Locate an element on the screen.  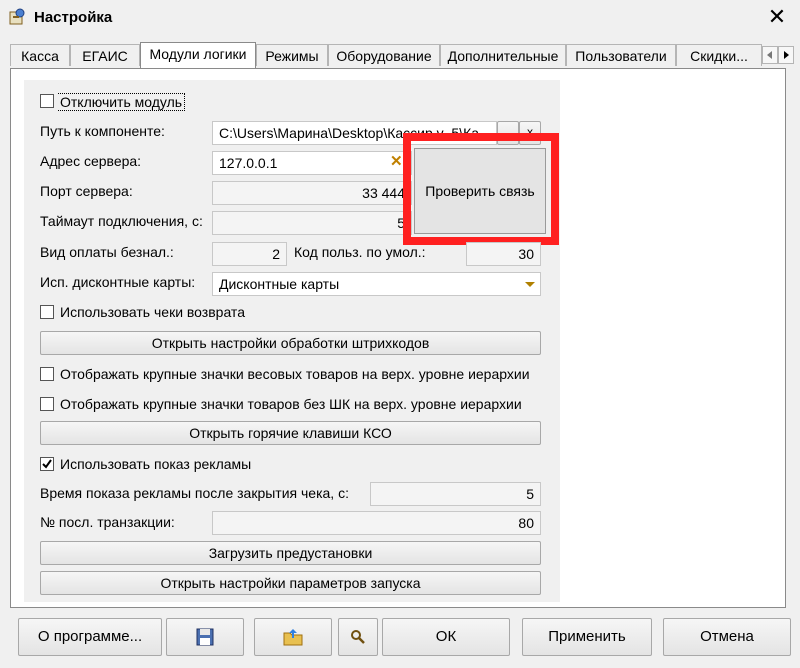
server-address-label: Адрес сервера: is located at coordinates (91, 161).